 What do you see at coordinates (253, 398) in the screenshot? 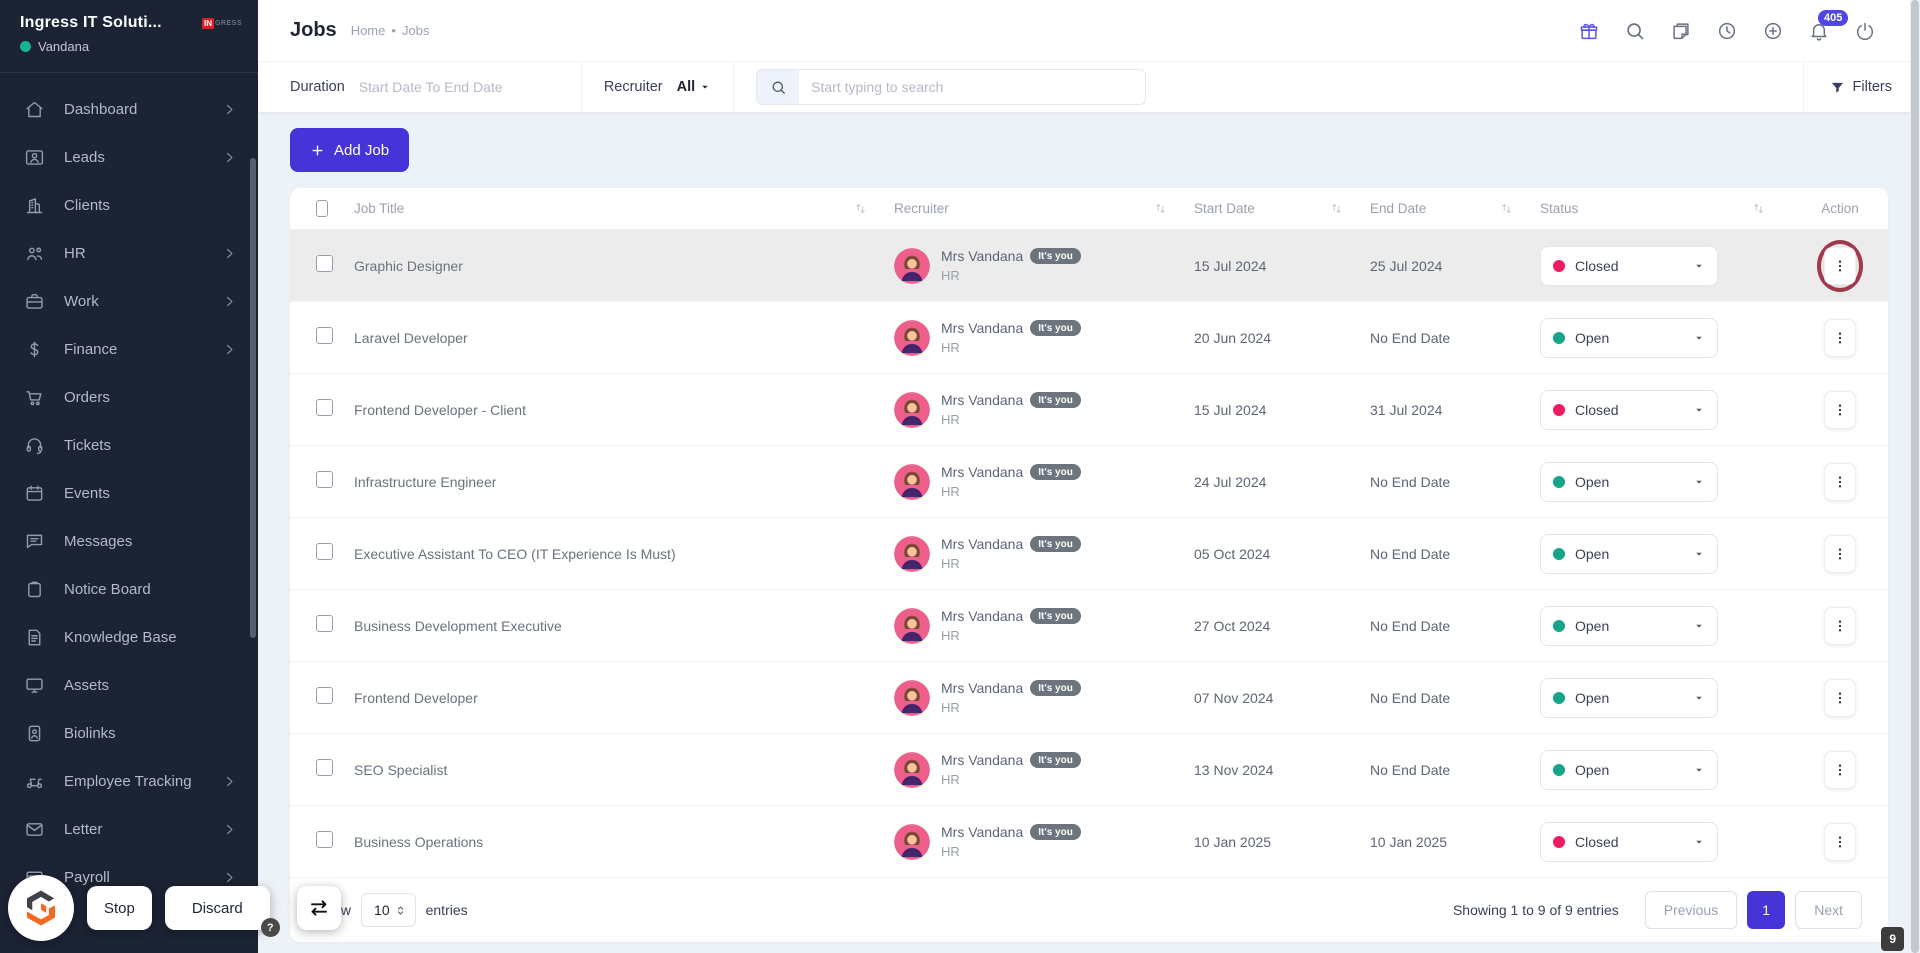
I see `sidebar-scrollbar` at bounding box center [253, 398].